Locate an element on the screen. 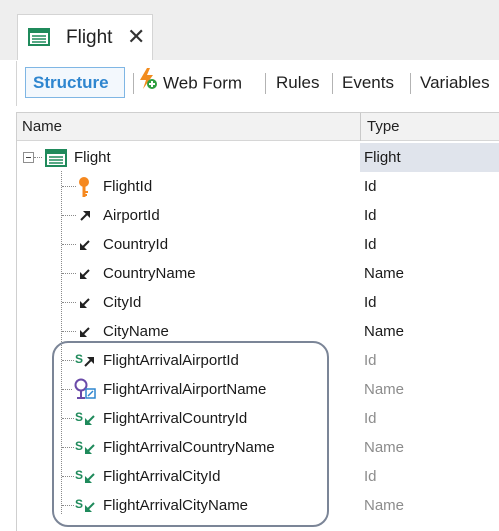 The height and width of the screenshot is (531, 499). tab-rules: Rules is located at coordinates (297, 82).